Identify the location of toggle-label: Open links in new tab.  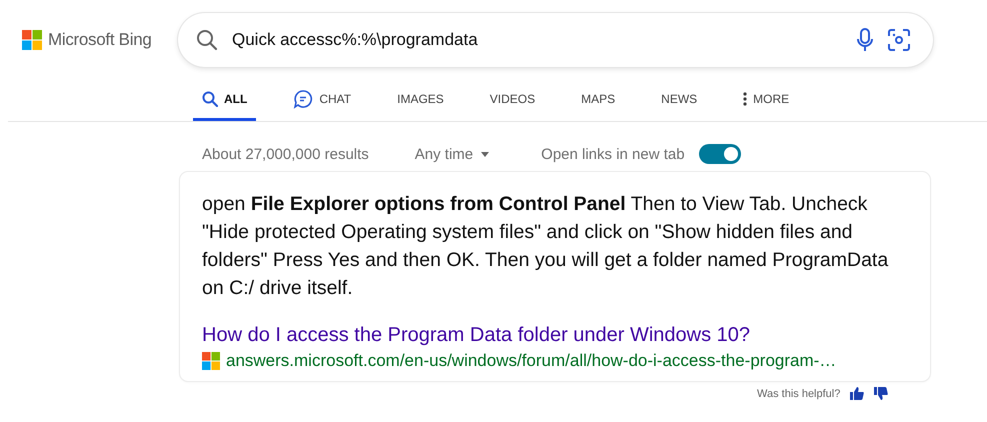
(613, 154).